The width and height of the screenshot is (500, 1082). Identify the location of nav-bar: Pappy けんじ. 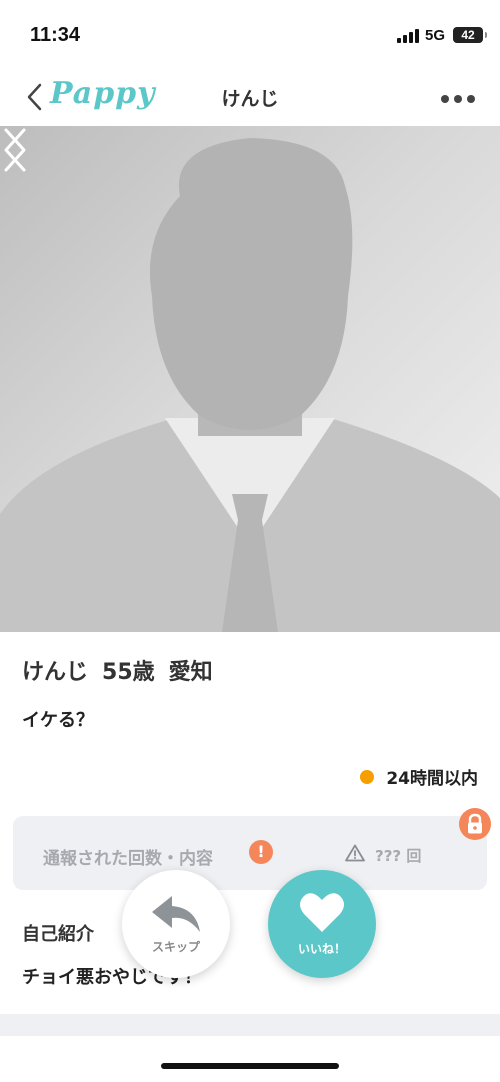
(250, 98).